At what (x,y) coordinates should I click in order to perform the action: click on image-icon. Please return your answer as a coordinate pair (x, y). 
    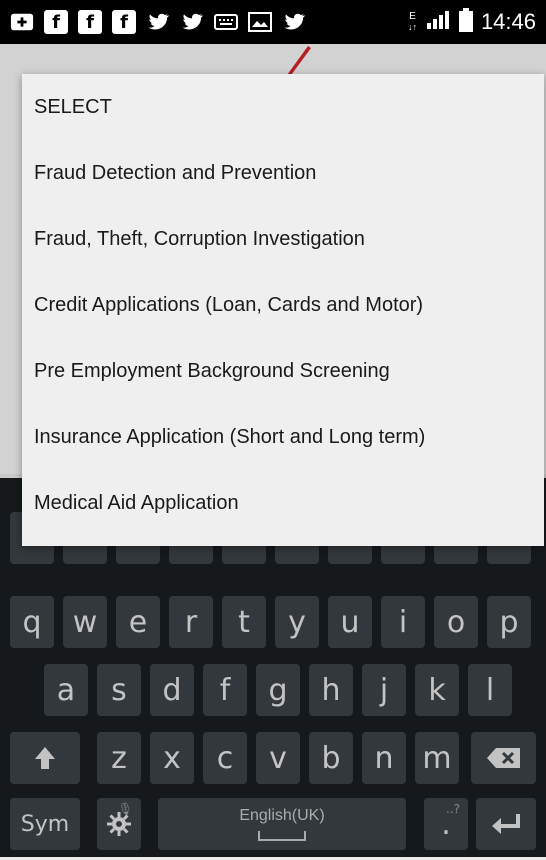
    Looking at the image, I should click on (260, 22).